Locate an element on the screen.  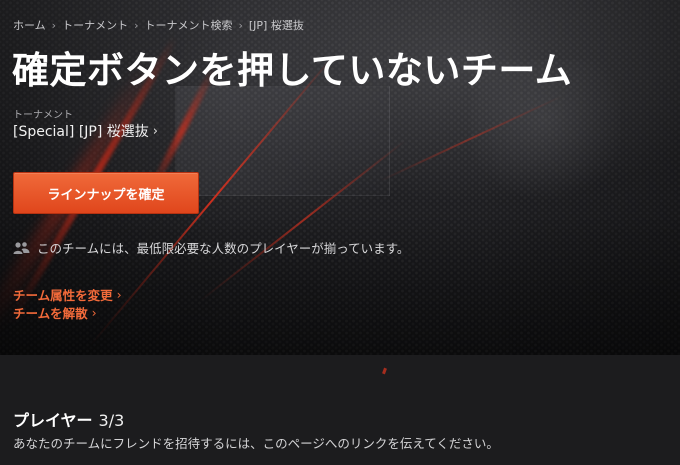
team-status: このチームには、最低限必要な人数のプレイヤーが揃っています。 is located at coordinates (211, 247).